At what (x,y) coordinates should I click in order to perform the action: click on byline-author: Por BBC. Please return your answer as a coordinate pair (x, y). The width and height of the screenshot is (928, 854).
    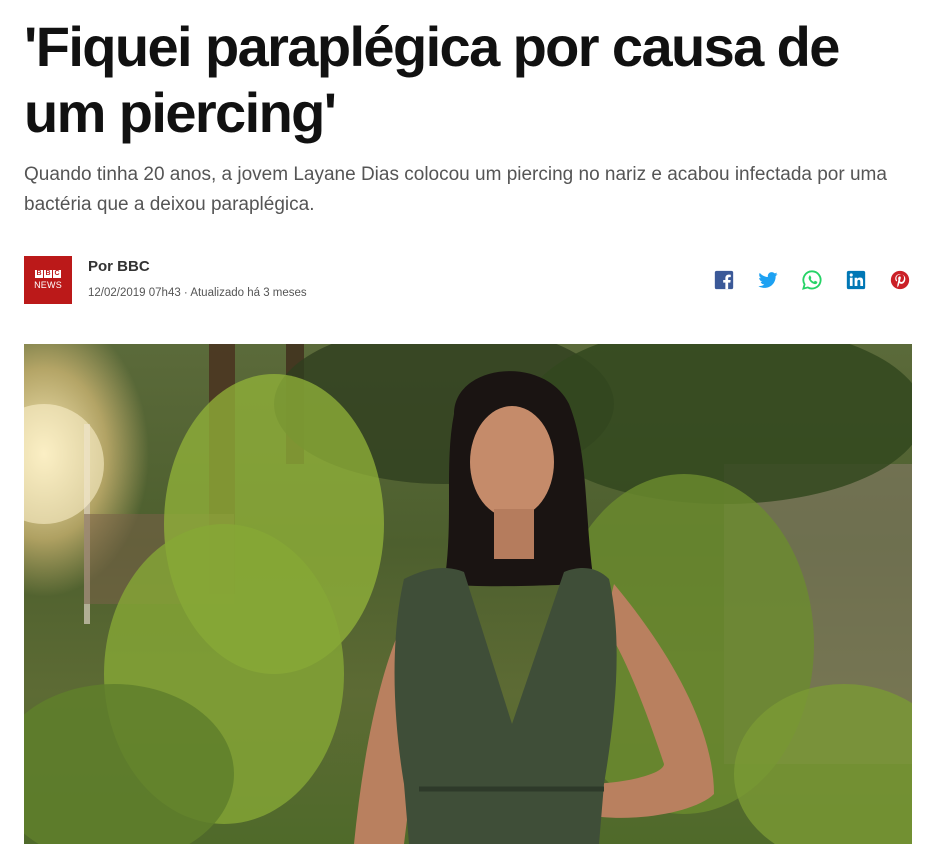
    Looking at the image, I should click on (119, 266).